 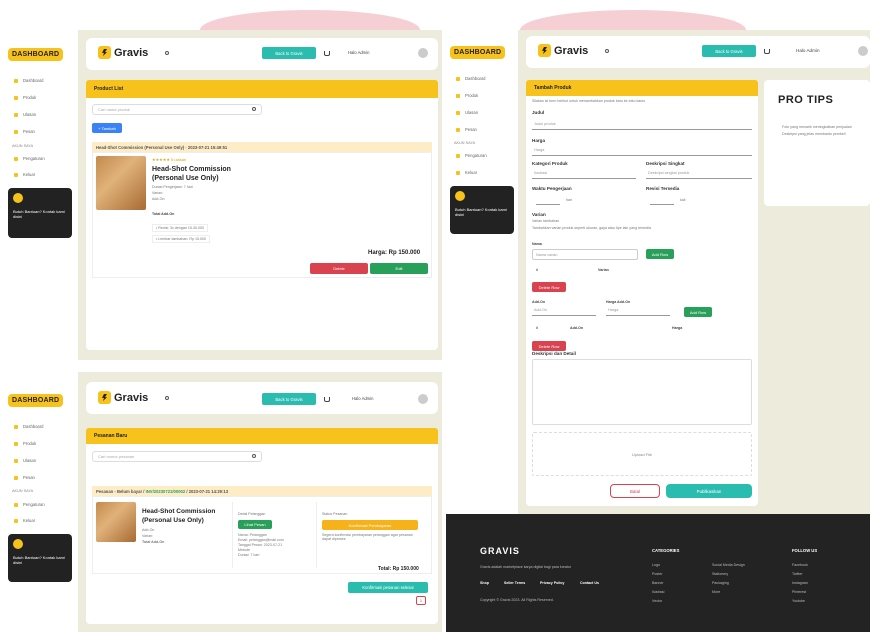 I want to click on product-search-icon, so click(x=254, y=109).